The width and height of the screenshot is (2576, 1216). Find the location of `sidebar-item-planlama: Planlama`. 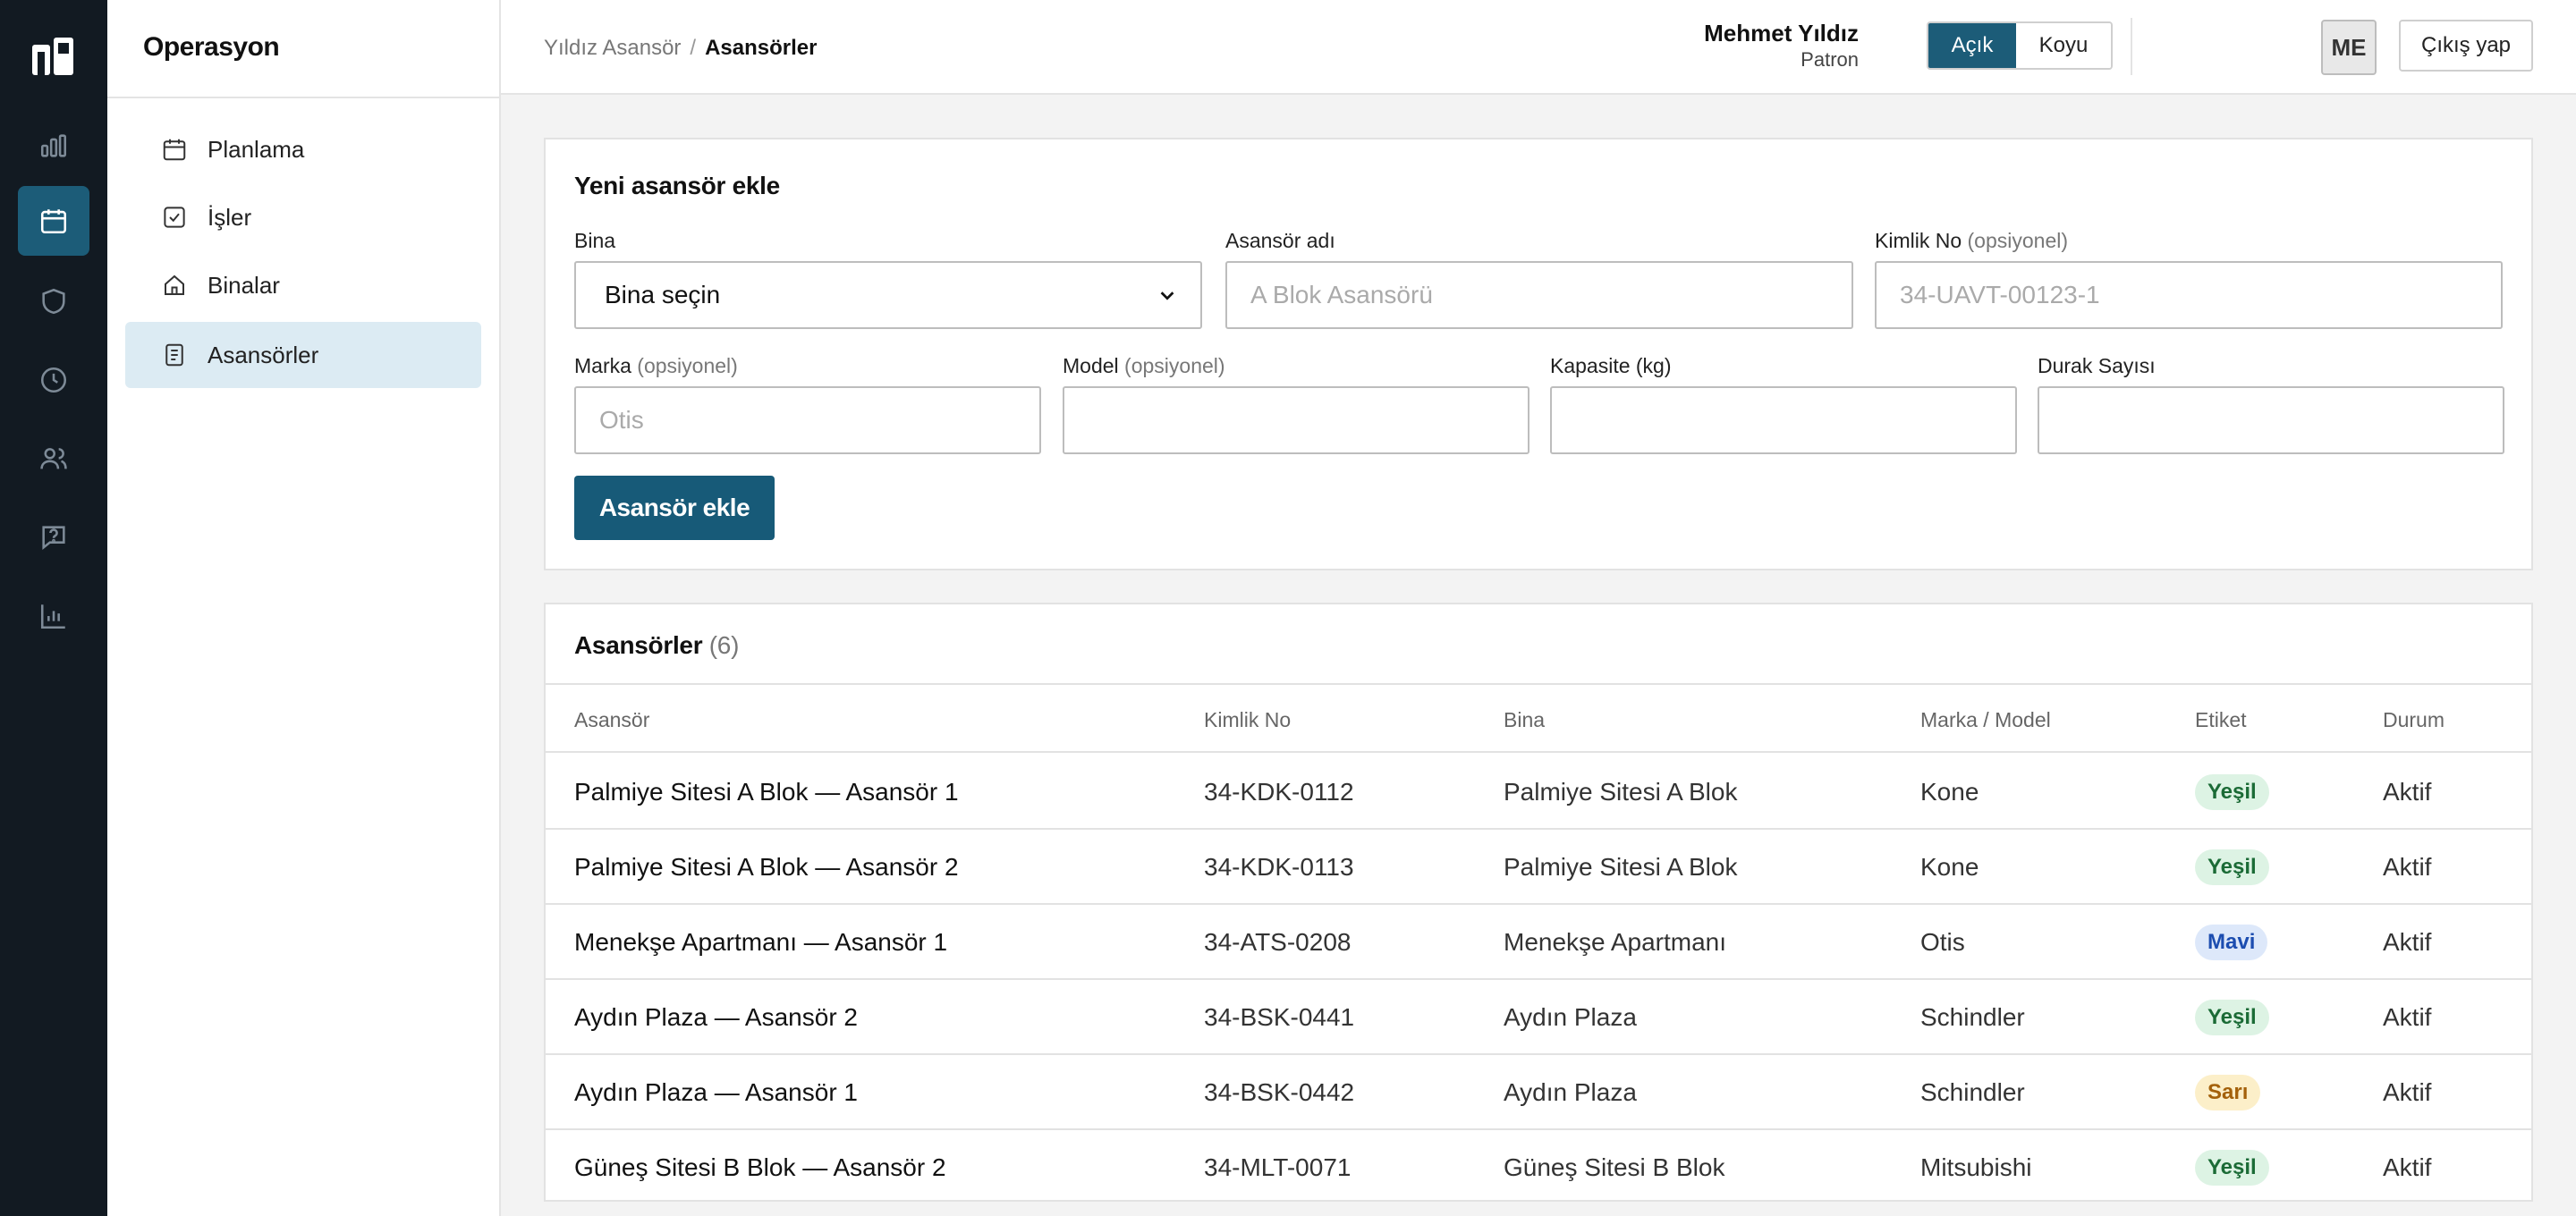

sidebar-item-planlama: Planlama is located at coordinates (303, 149).